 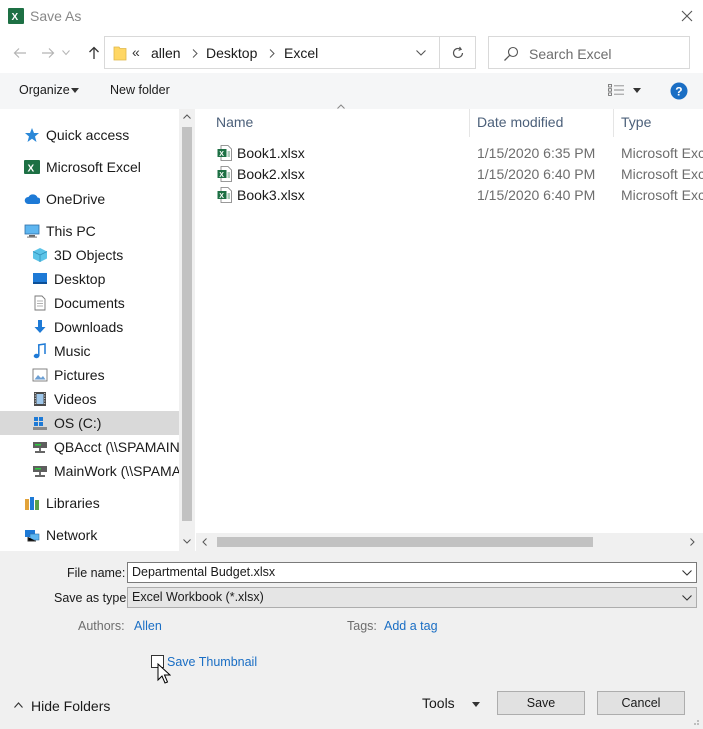 What do you see at coordinates (636, 122) in the screenshot?
I see `column-header-type: Type` at bounding box center [636, 122].